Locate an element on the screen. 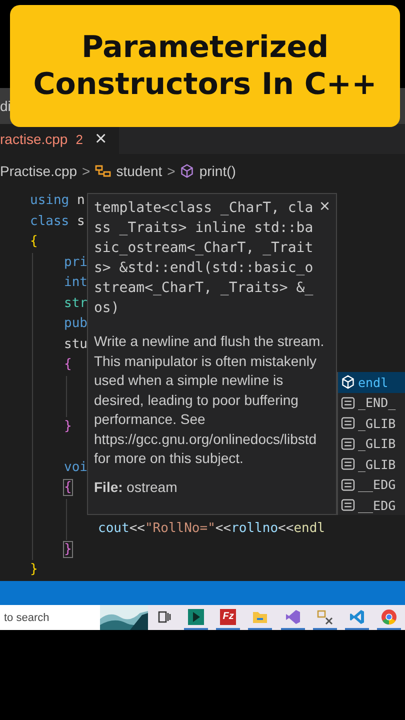 The image size is (405, 720). suggestion-item: endl is located at coordinates (371, 382).